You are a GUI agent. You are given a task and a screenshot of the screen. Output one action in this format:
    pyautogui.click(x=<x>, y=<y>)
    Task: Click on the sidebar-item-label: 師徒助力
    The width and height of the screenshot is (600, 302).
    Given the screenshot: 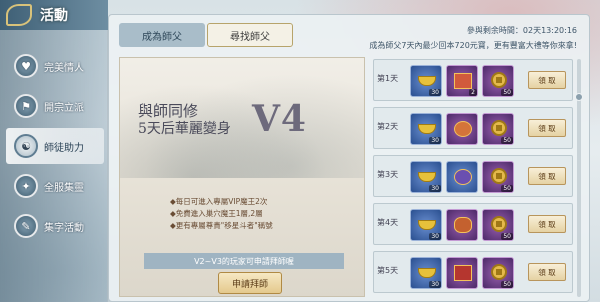 What is the action you would take?
    pyautogui.click(x=64, y=148)
    